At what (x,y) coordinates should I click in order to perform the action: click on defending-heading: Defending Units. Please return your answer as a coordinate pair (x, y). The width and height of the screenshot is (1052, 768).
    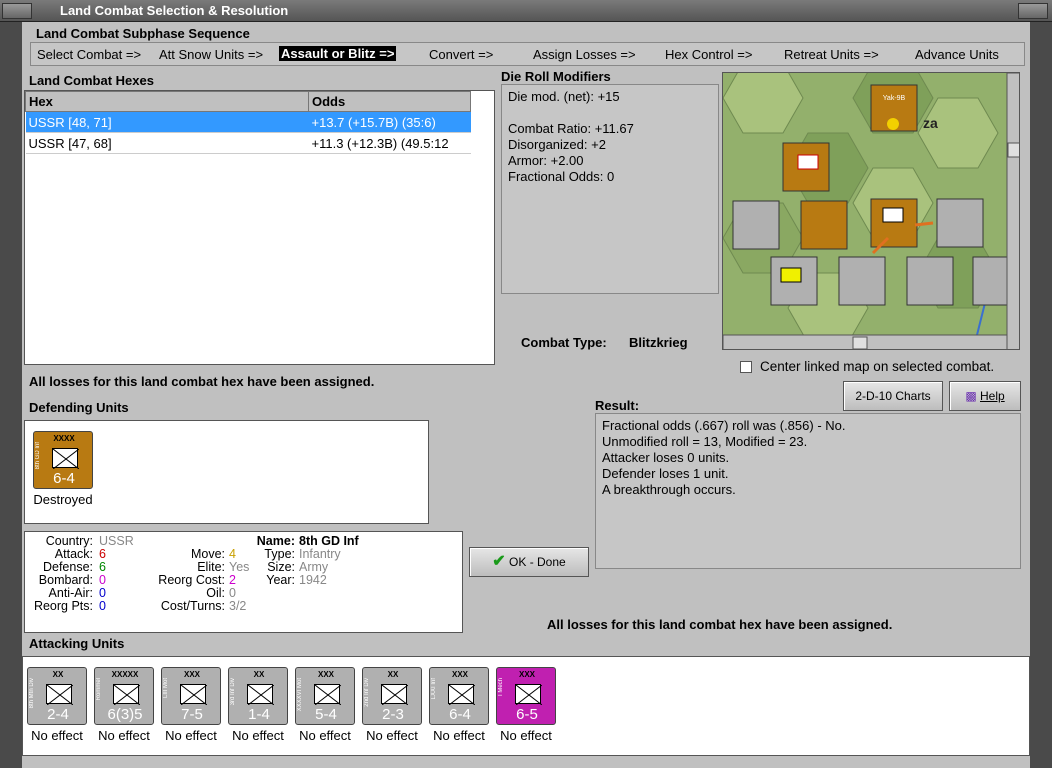
    Looking at the image, I should click on (79, 407).